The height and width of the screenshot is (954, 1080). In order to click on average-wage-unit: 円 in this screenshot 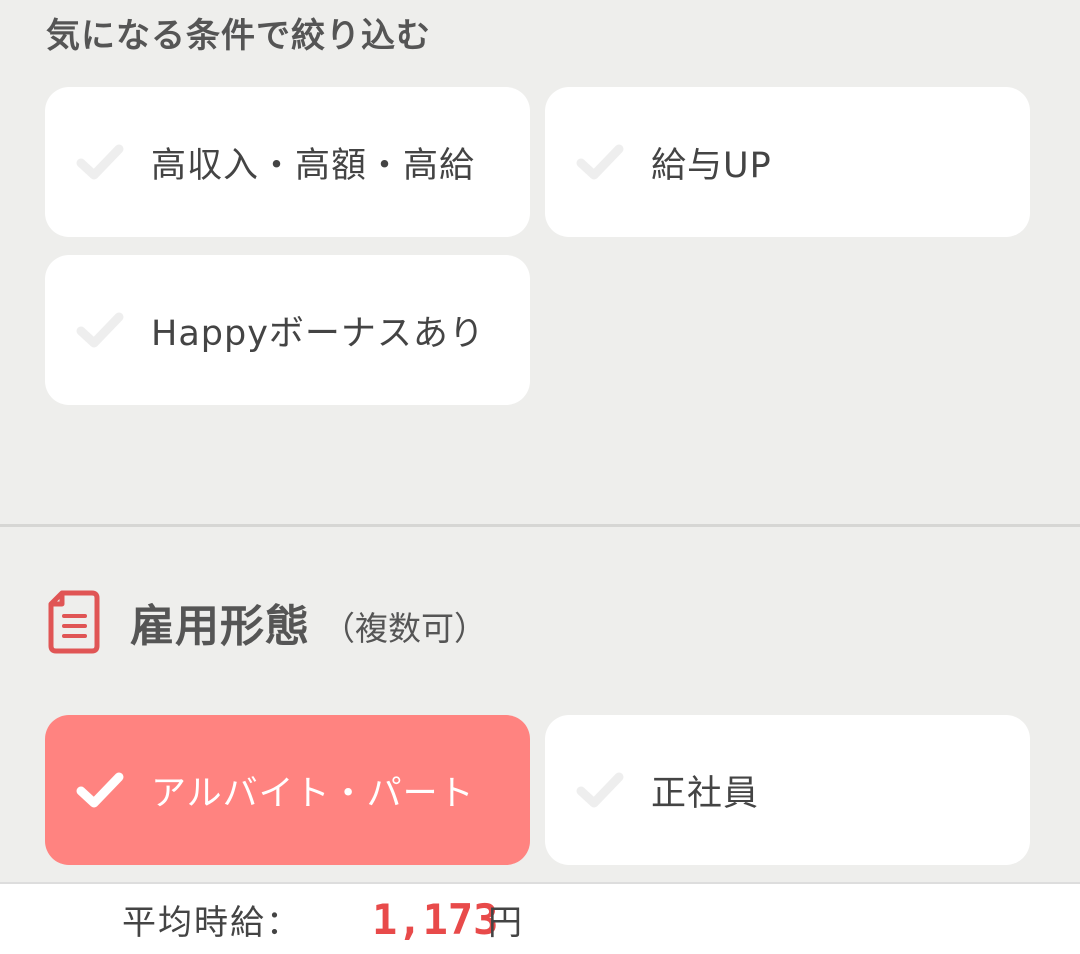, I will do `click(505, 922)`.